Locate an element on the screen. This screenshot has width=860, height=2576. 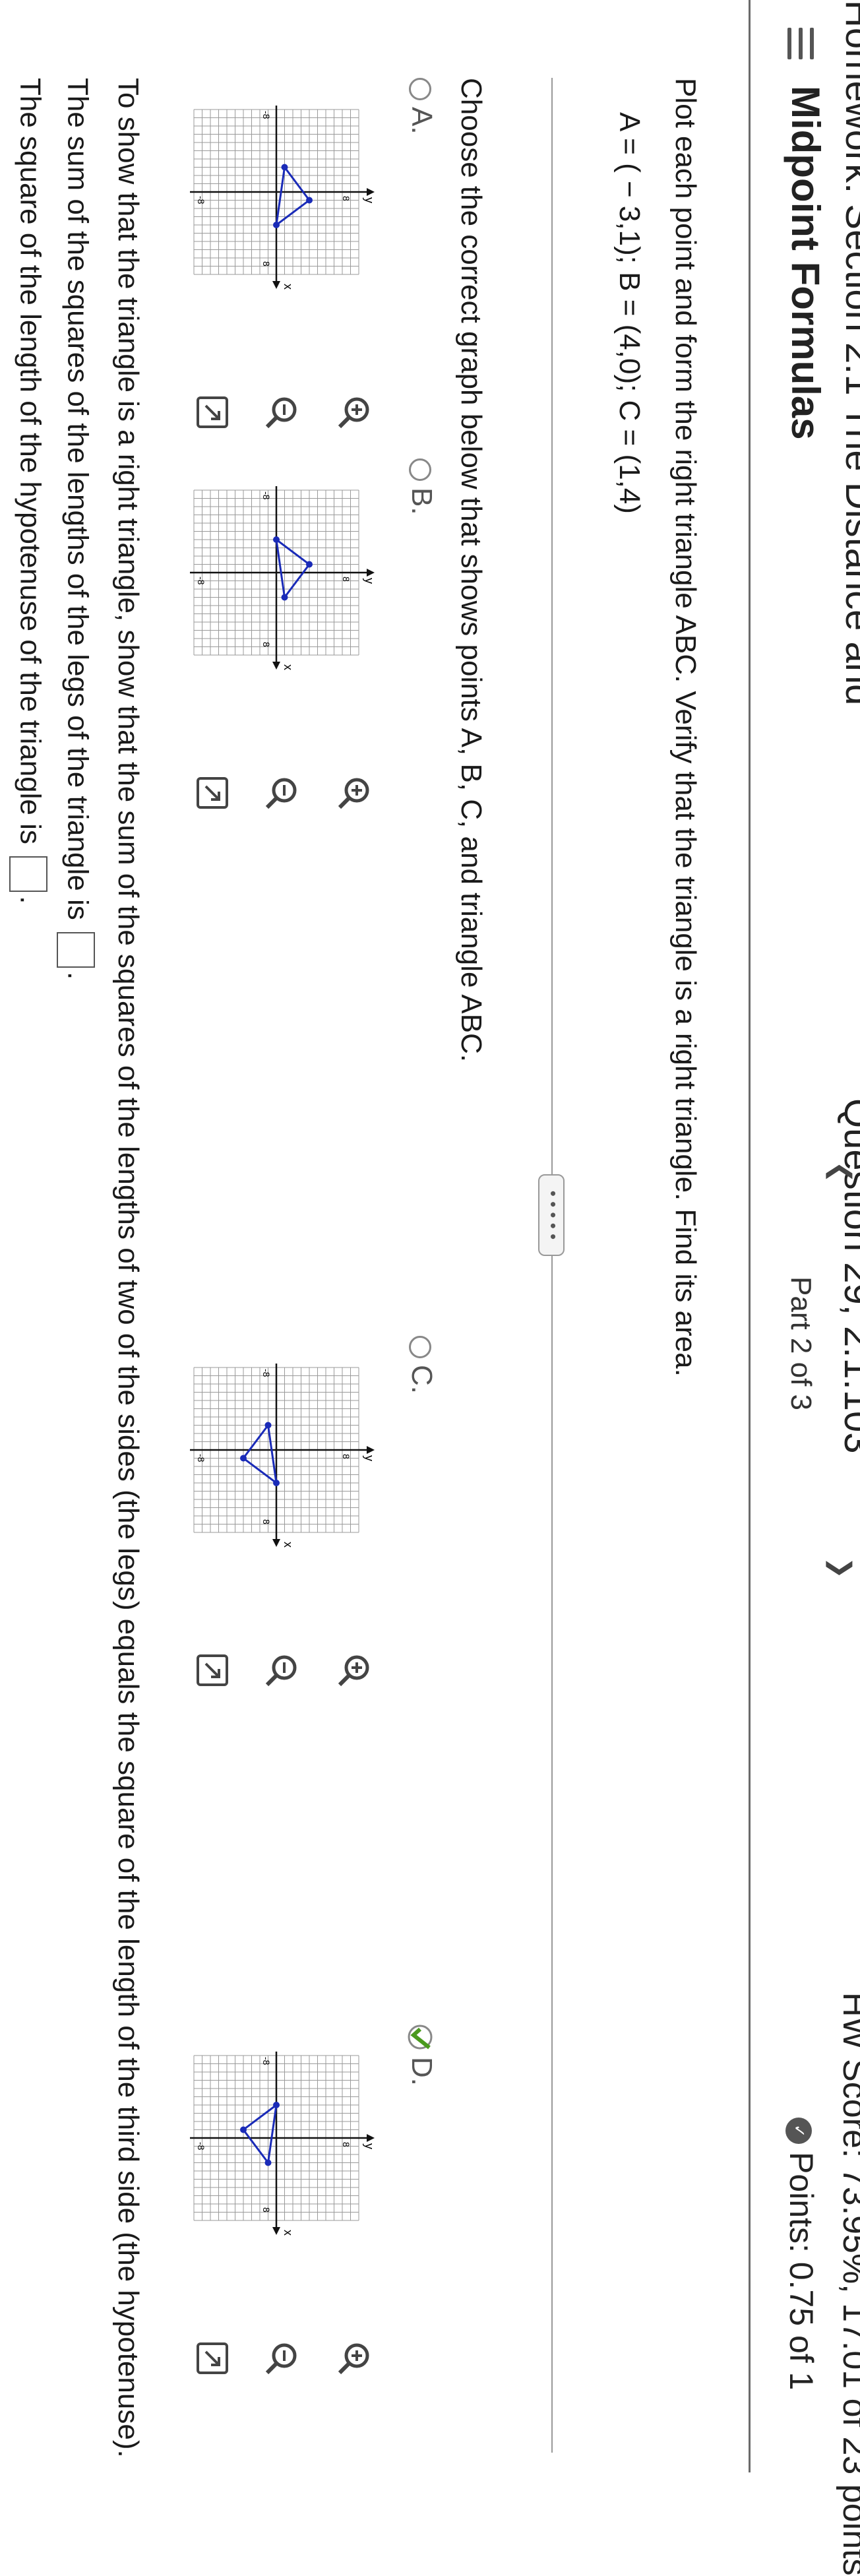
sum-squares-end: . is located at coordinates (77, 976).